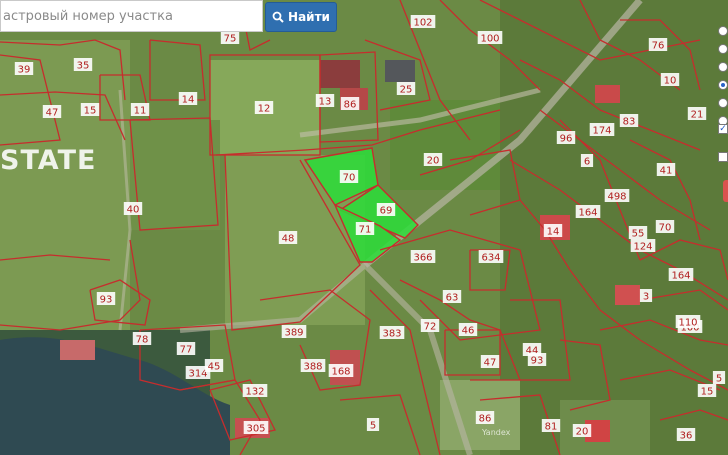 Image resolution: width=728 pixels, height=455 pixels. What do you see at coordinates (197, 374) in the screenshot?
I see `parcel-number-label: 314` at bounding box center [197, 374].